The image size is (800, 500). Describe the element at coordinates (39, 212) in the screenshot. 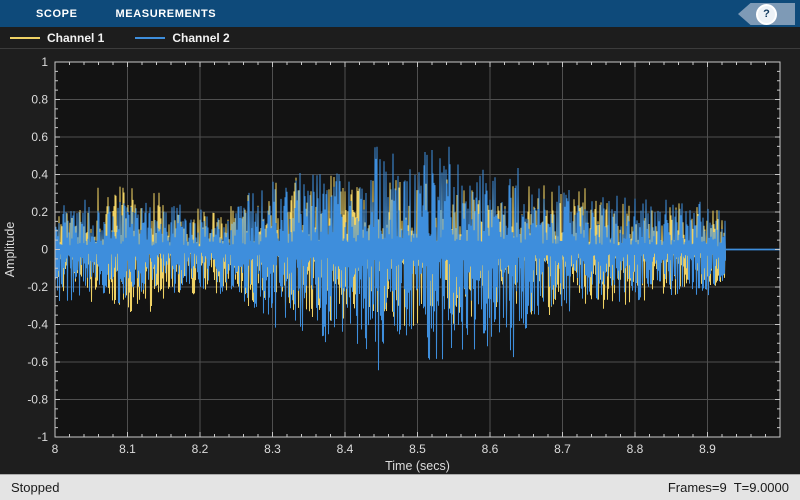

I see `y-tick-label: 0.2` at that location.